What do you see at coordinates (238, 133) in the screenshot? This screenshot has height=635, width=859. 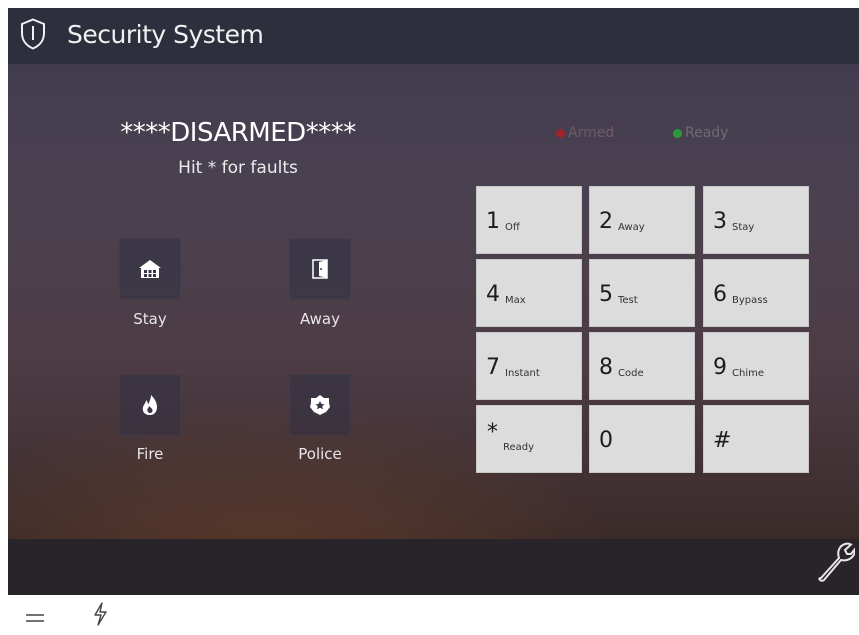 I see `system-status: ****DISARMED****` at bounding box center [238, 133].